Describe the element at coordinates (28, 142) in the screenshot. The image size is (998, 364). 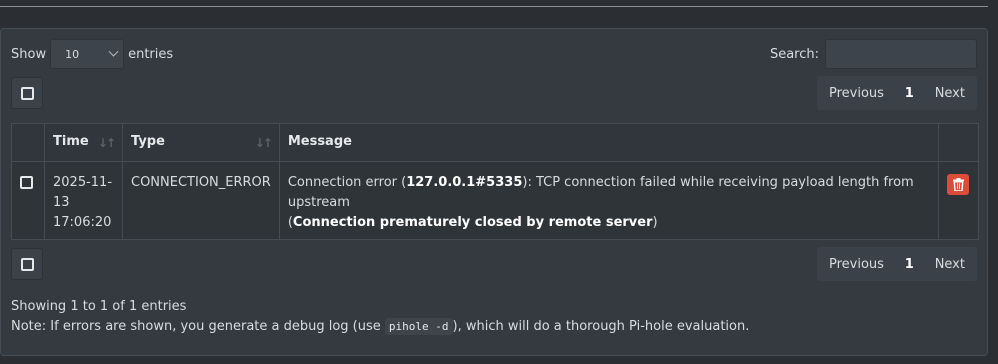
I see `header-select-cell` at that location.